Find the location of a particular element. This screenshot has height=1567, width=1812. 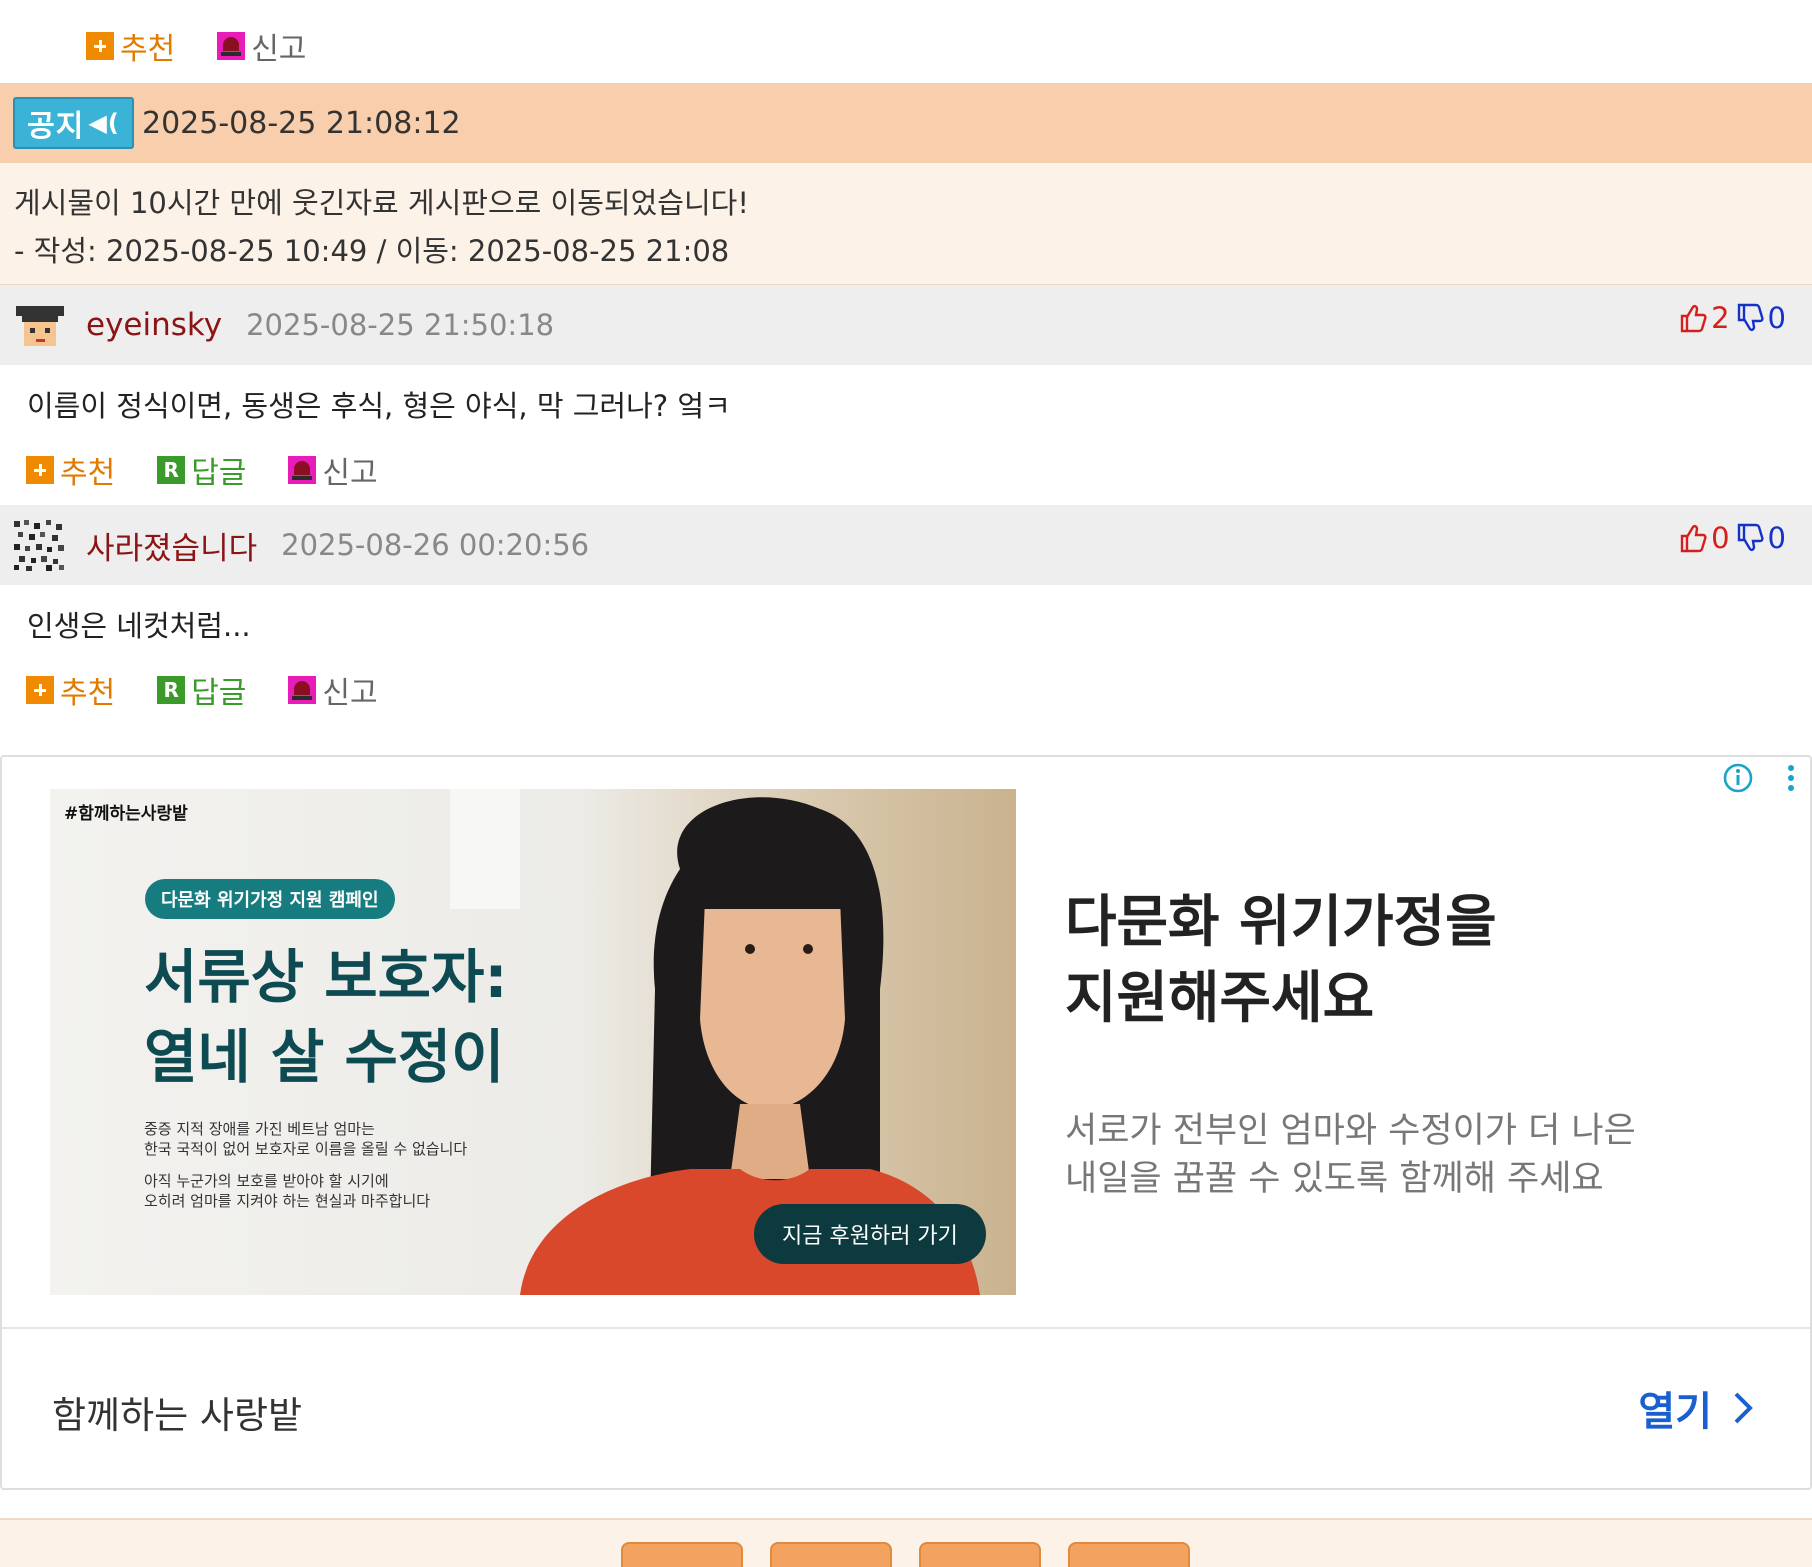

ad-open-label: 열기 is located at coordinates (1675, 1412).